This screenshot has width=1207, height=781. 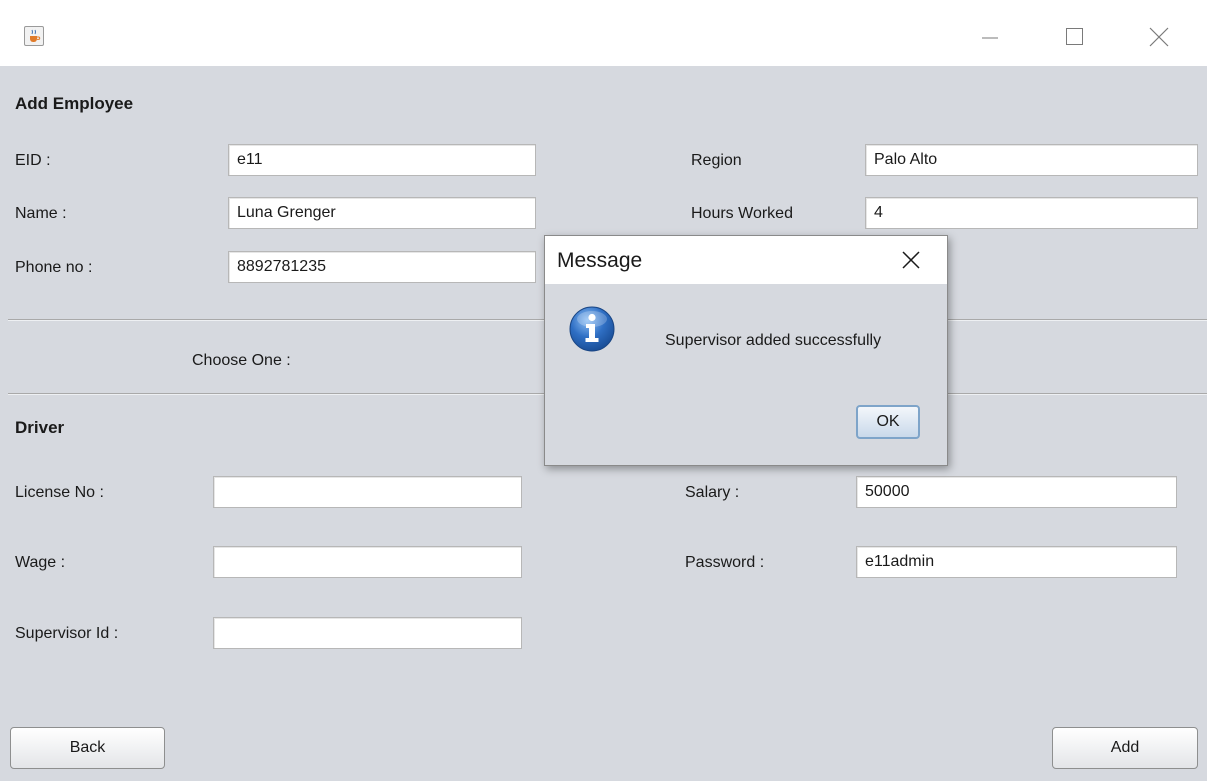 I want to click on password-label: Password :, so click(x=725, y=562).